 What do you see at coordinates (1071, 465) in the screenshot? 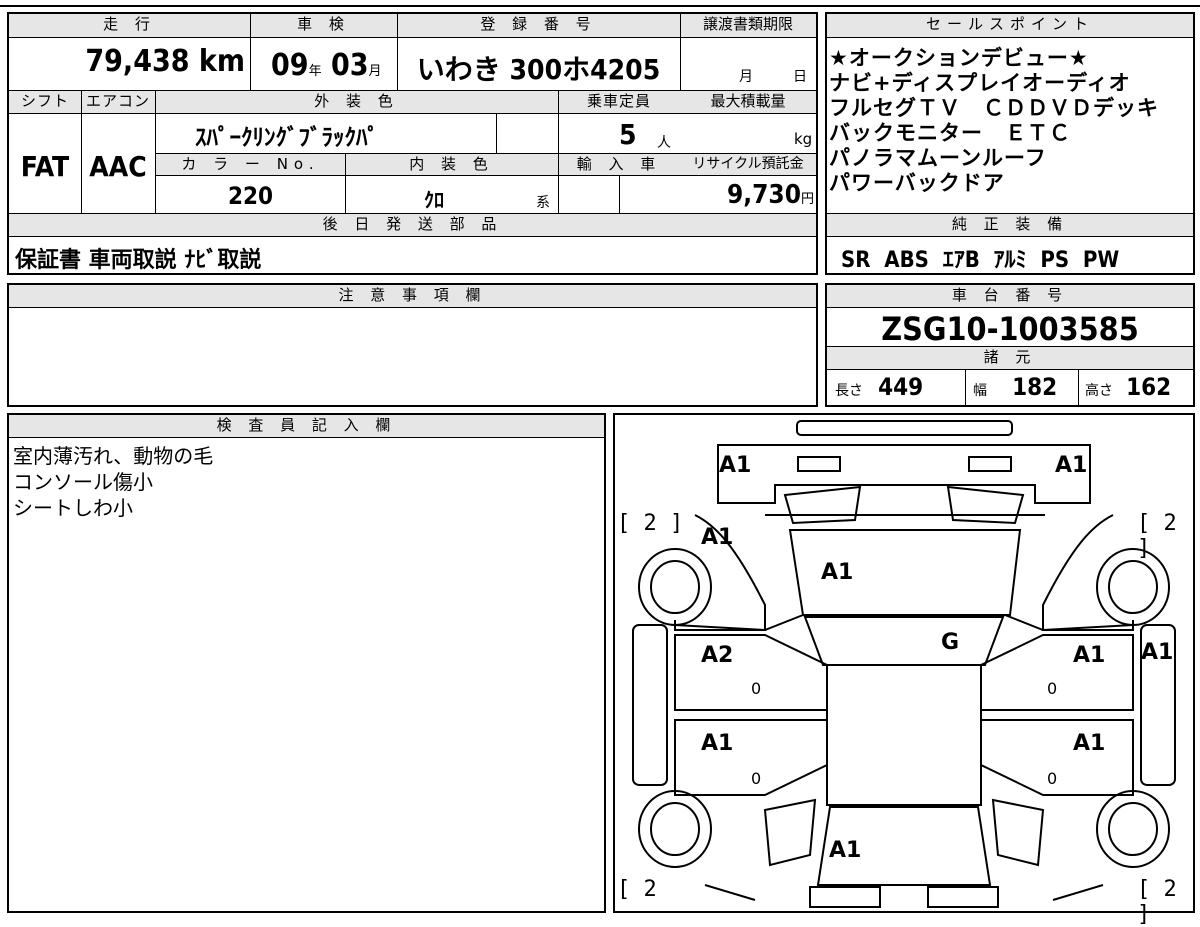
I see `damage-front-right: A1` at bounding box center [1071, 465].